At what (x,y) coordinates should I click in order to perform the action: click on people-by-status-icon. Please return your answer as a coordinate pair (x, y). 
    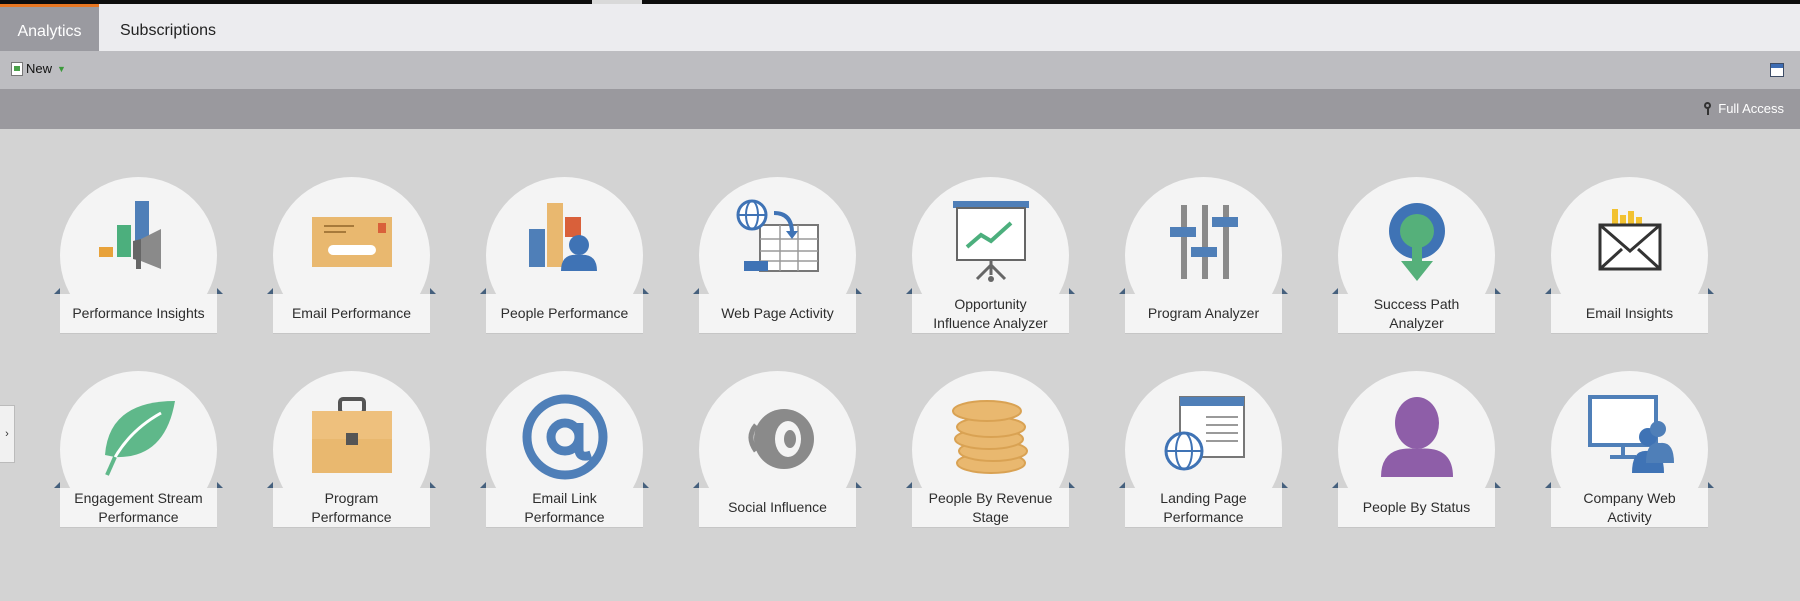
    Looking at the image, I should click on (1417, 437).